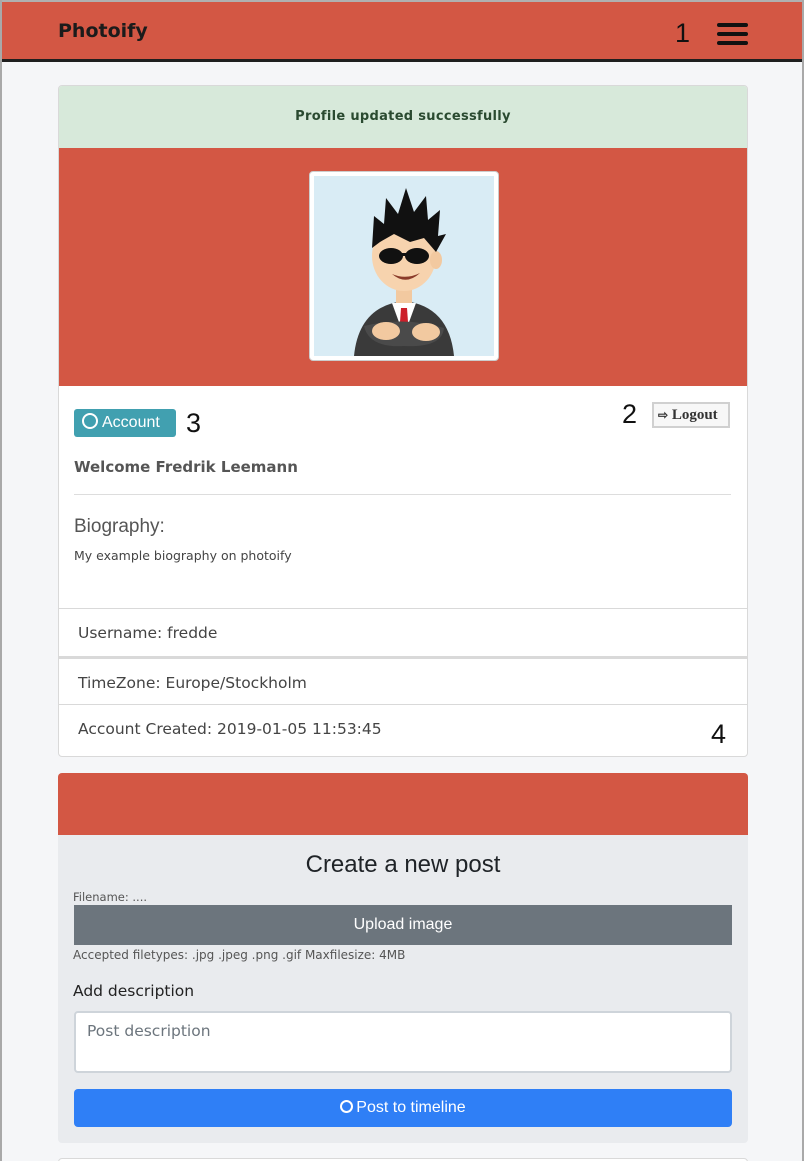 The width and height of the screenshot is (804, 1161). What do you see at coordinates (411, 1107) in the screenshot?
I see `post-button-label: Post to timeline` at bounding box center [411, 1107].